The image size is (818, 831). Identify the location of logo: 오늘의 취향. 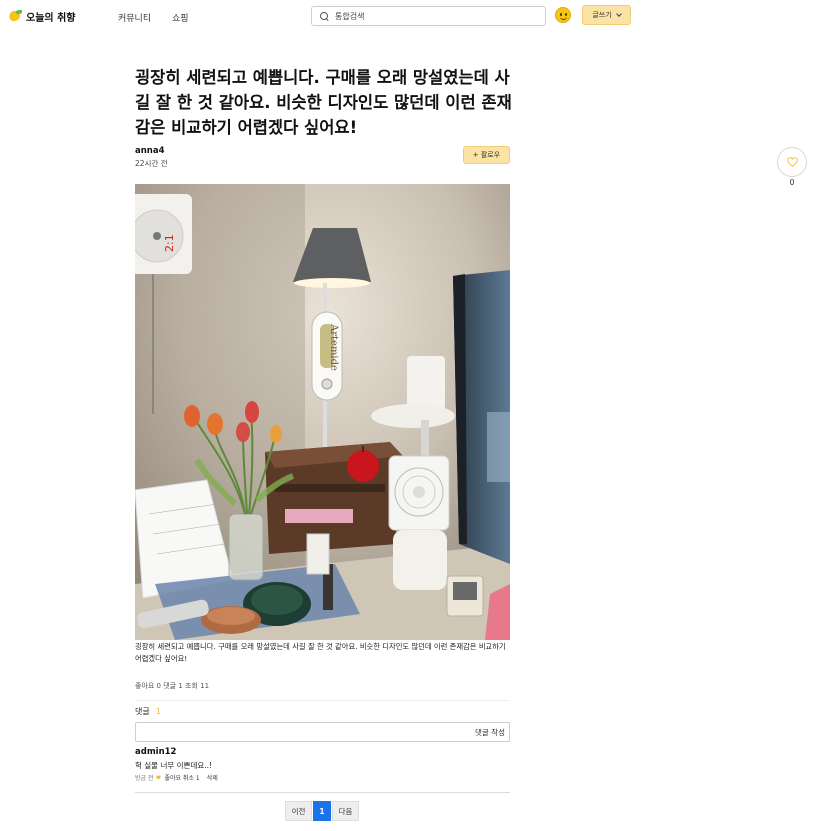
(41, 16).